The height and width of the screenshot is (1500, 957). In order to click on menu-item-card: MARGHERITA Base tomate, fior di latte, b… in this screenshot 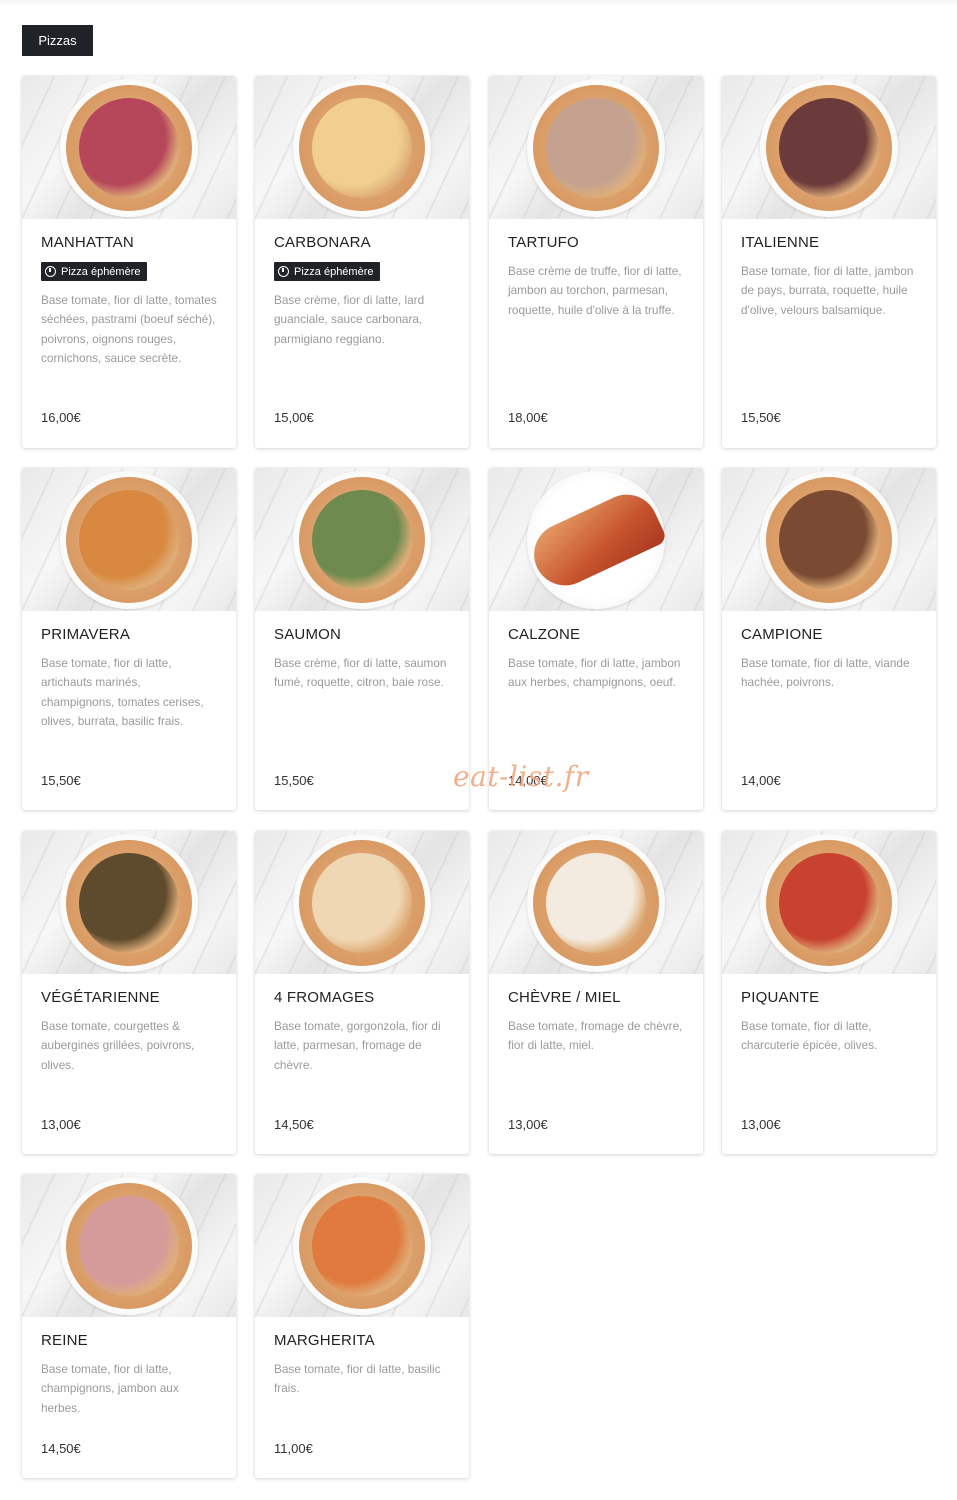, I will do `click(362, 1326)`.